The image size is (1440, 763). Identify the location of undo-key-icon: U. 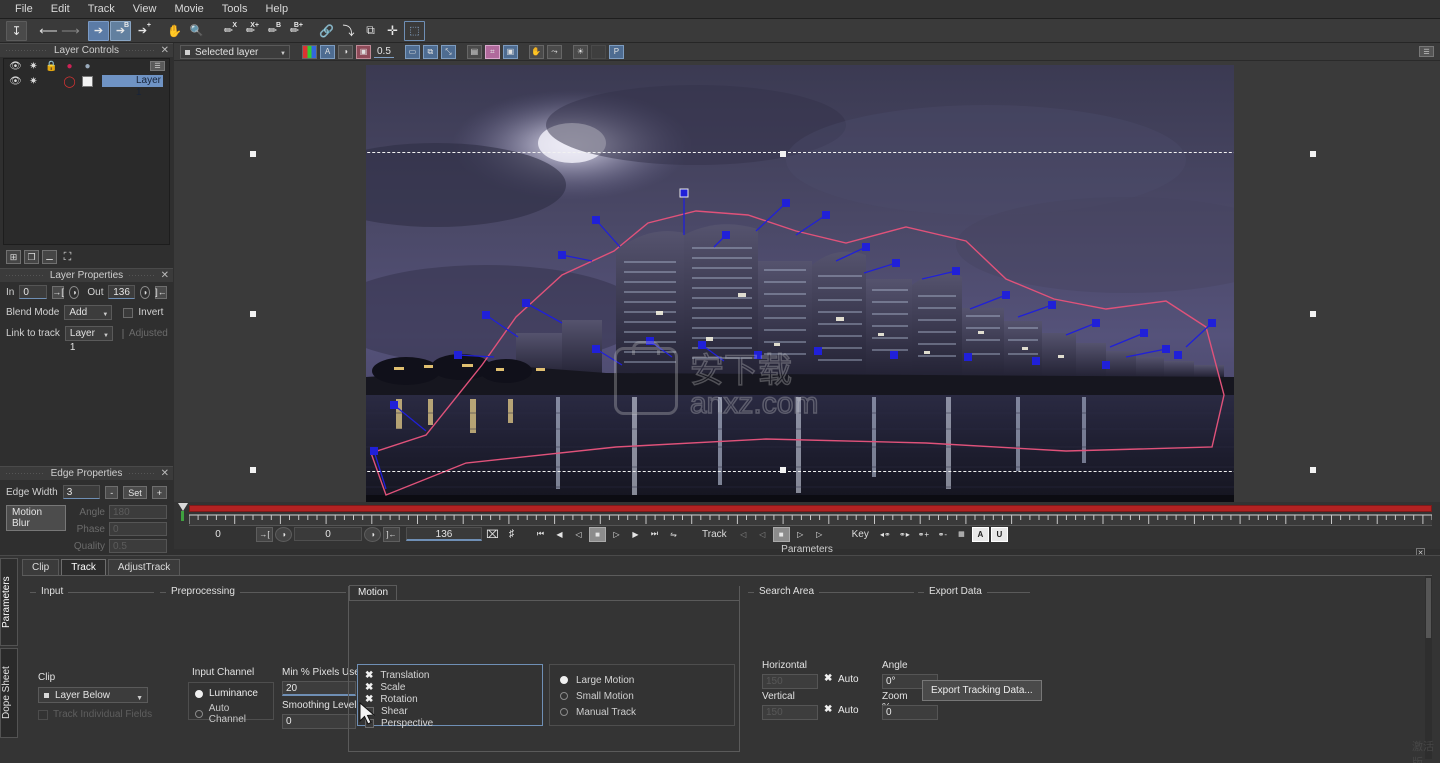
(999, 534).